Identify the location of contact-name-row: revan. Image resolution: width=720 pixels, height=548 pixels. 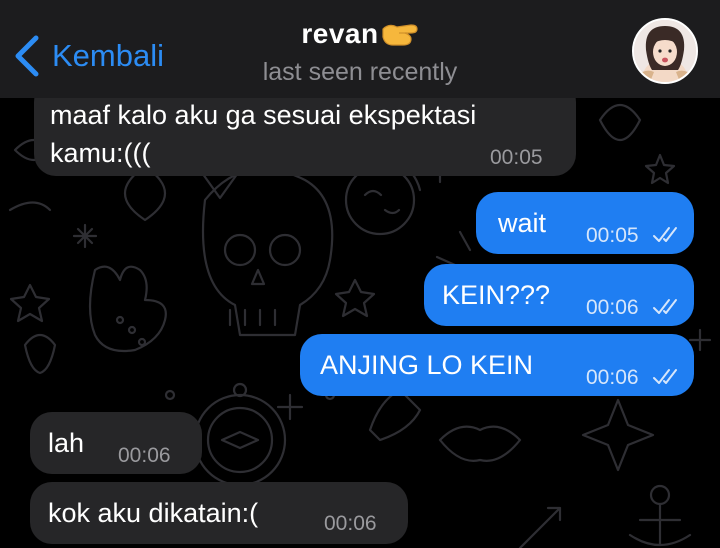
(359, 34).